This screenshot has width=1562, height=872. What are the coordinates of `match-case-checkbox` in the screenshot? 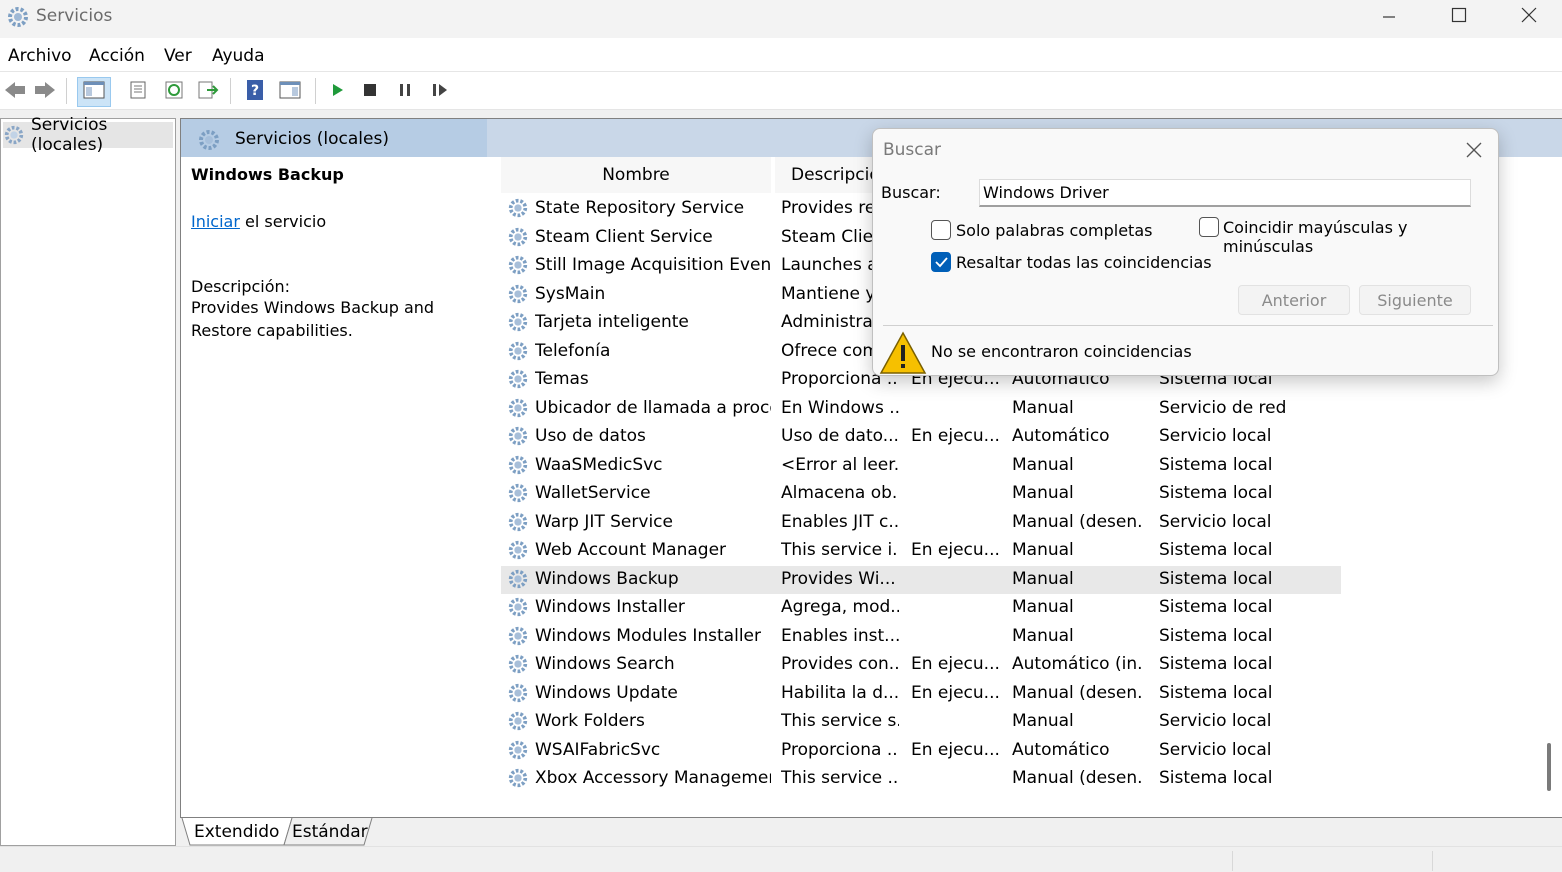 It's located at (1209, 227).